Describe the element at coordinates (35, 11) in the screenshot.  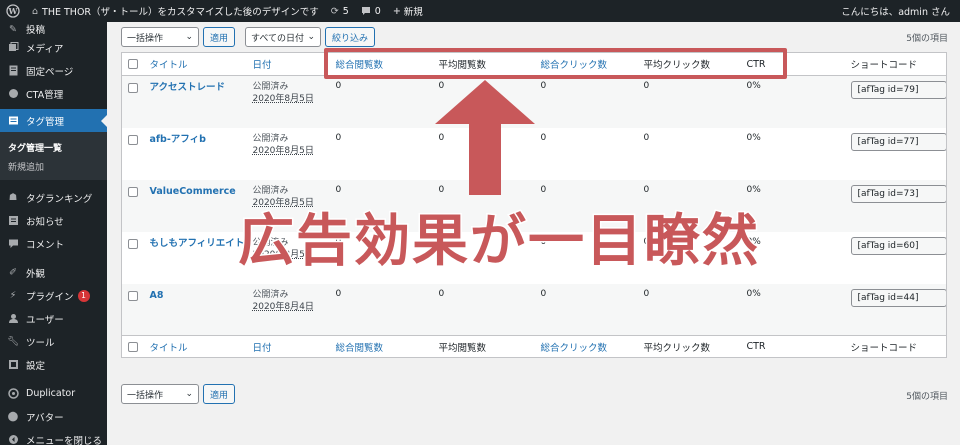
I see `home-icon: ⌂` at that location.